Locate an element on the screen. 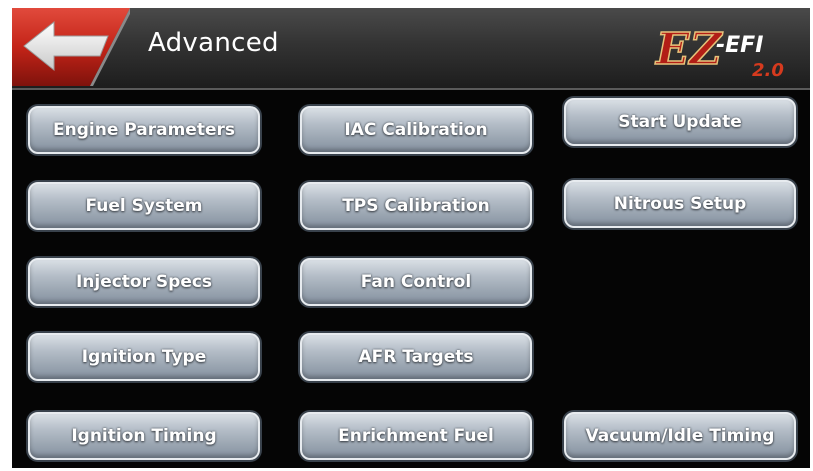  svg-text: -EFI is located at coordinates (739, 45).